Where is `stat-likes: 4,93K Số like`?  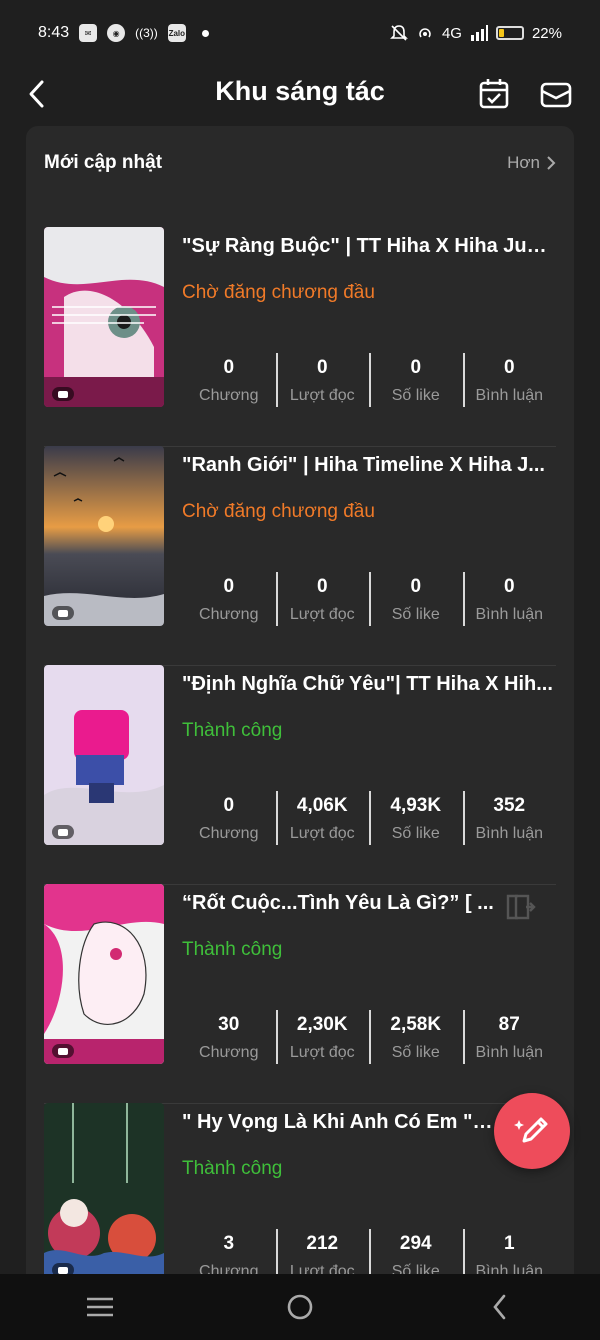 stat-likes: 4,93K Số like is located at coordinates (416, 818).